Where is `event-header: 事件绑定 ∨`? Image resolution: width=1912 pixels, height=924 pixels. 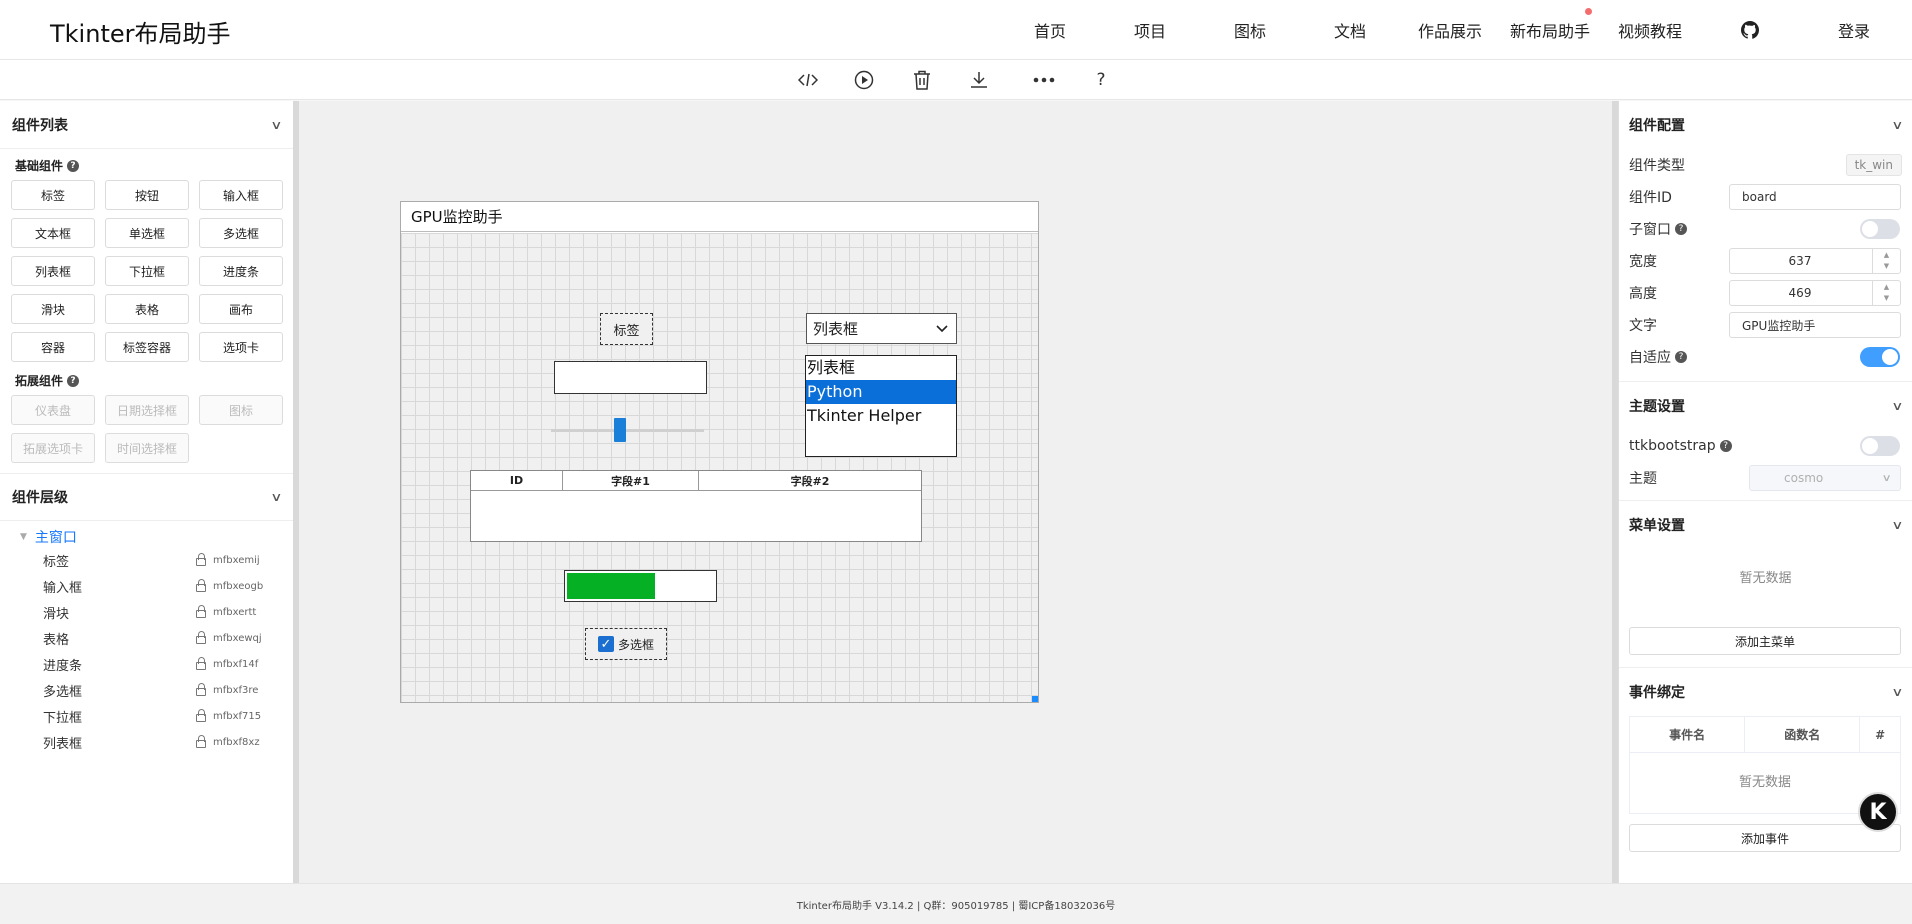 event-header: 事件绑定 ∨ is located at coordinates (1765, 692).